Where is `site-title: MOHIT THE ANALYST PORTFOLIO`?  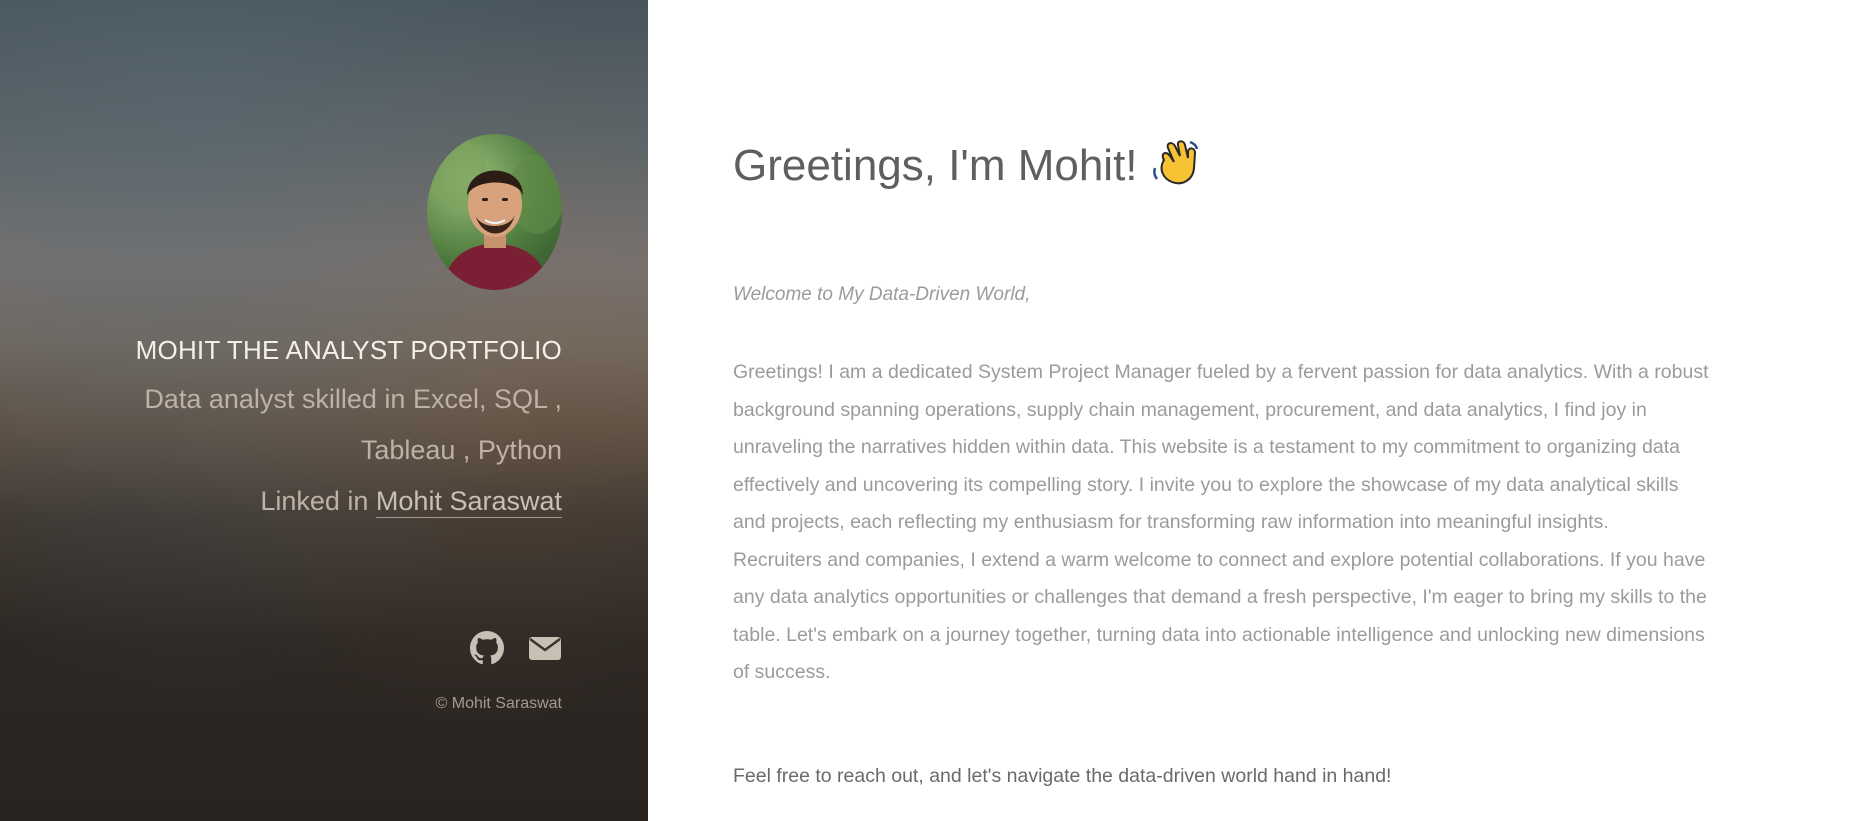
site-title: MOHIT THE ANALYST PORTFOLIO is located at coordinates (348, 350).